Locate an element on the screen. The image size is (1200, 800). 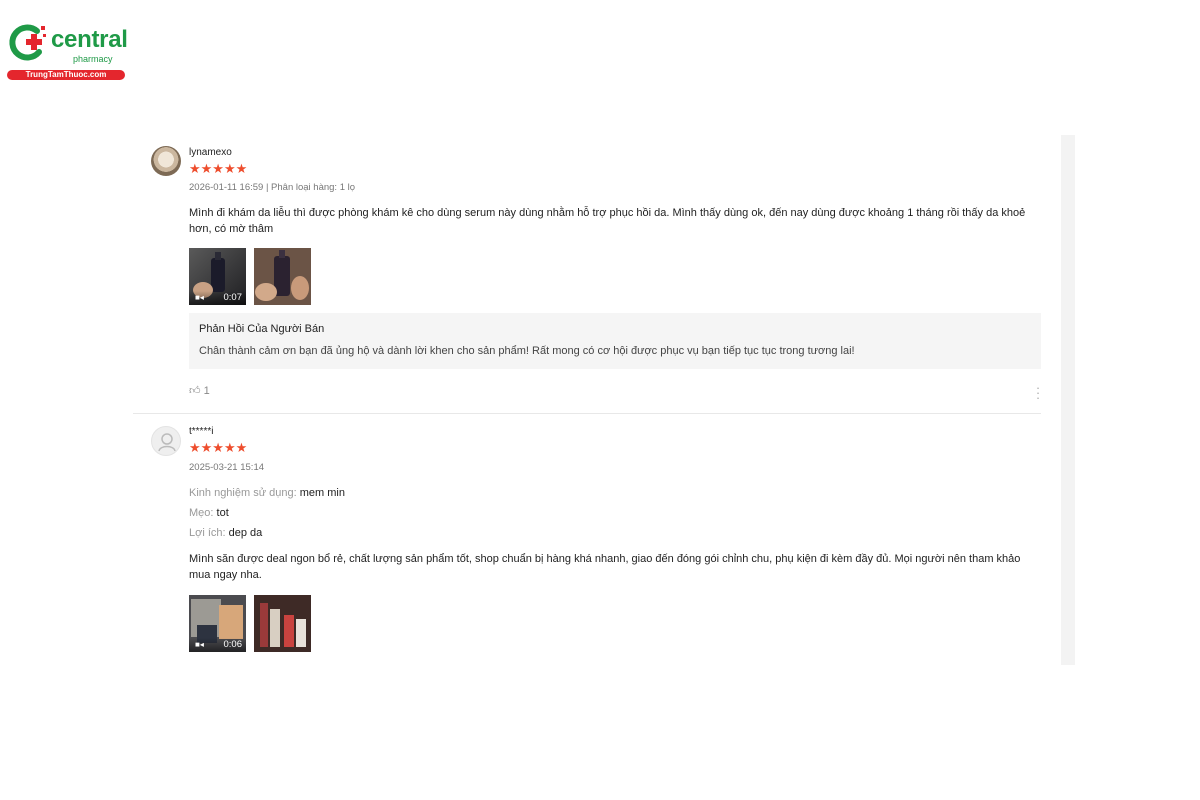
seller-reply-title: Phản Hồi Của Người Bán is located at coordinates (262, 329).